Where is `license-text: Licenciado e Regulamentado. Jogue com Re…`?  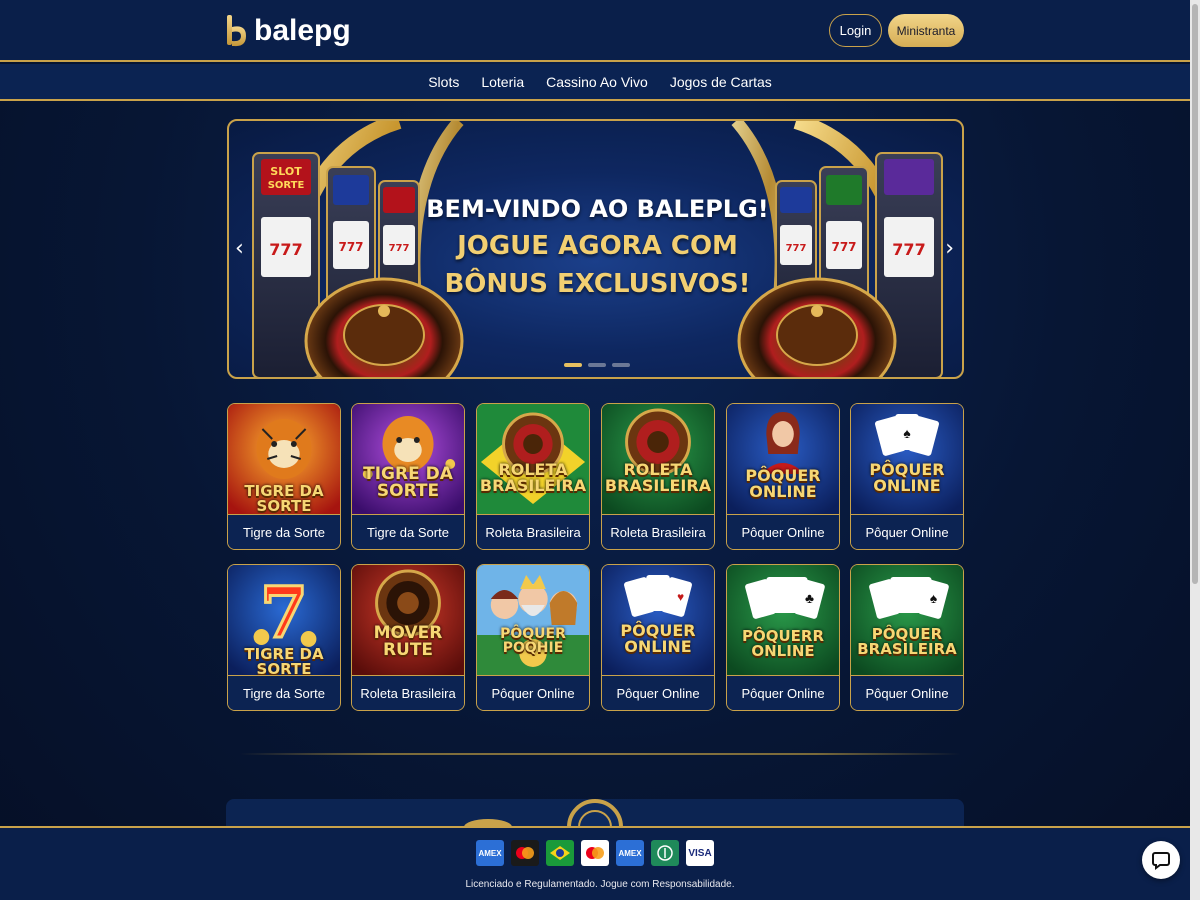
license-text: Licenciado e Regulamentado. Jogue com Re… is located at coordinates (600, 884).